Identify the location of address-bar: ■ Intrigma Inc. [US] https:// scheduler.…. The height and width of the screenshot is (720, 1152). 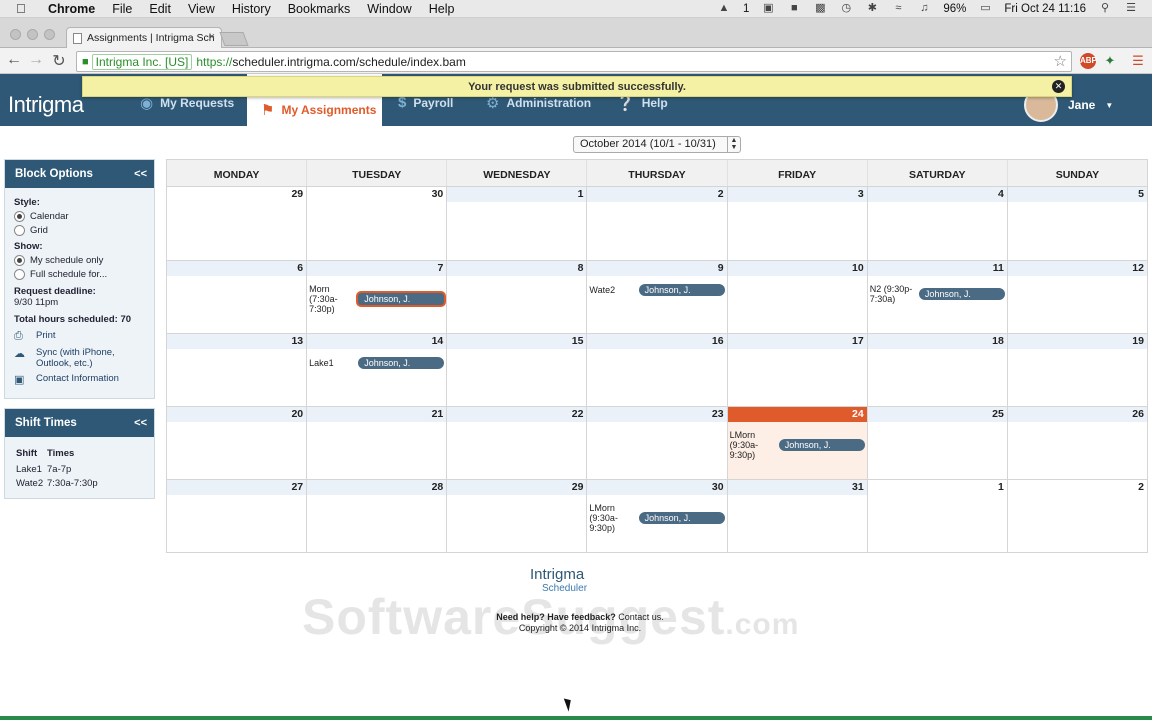
(574, 61).